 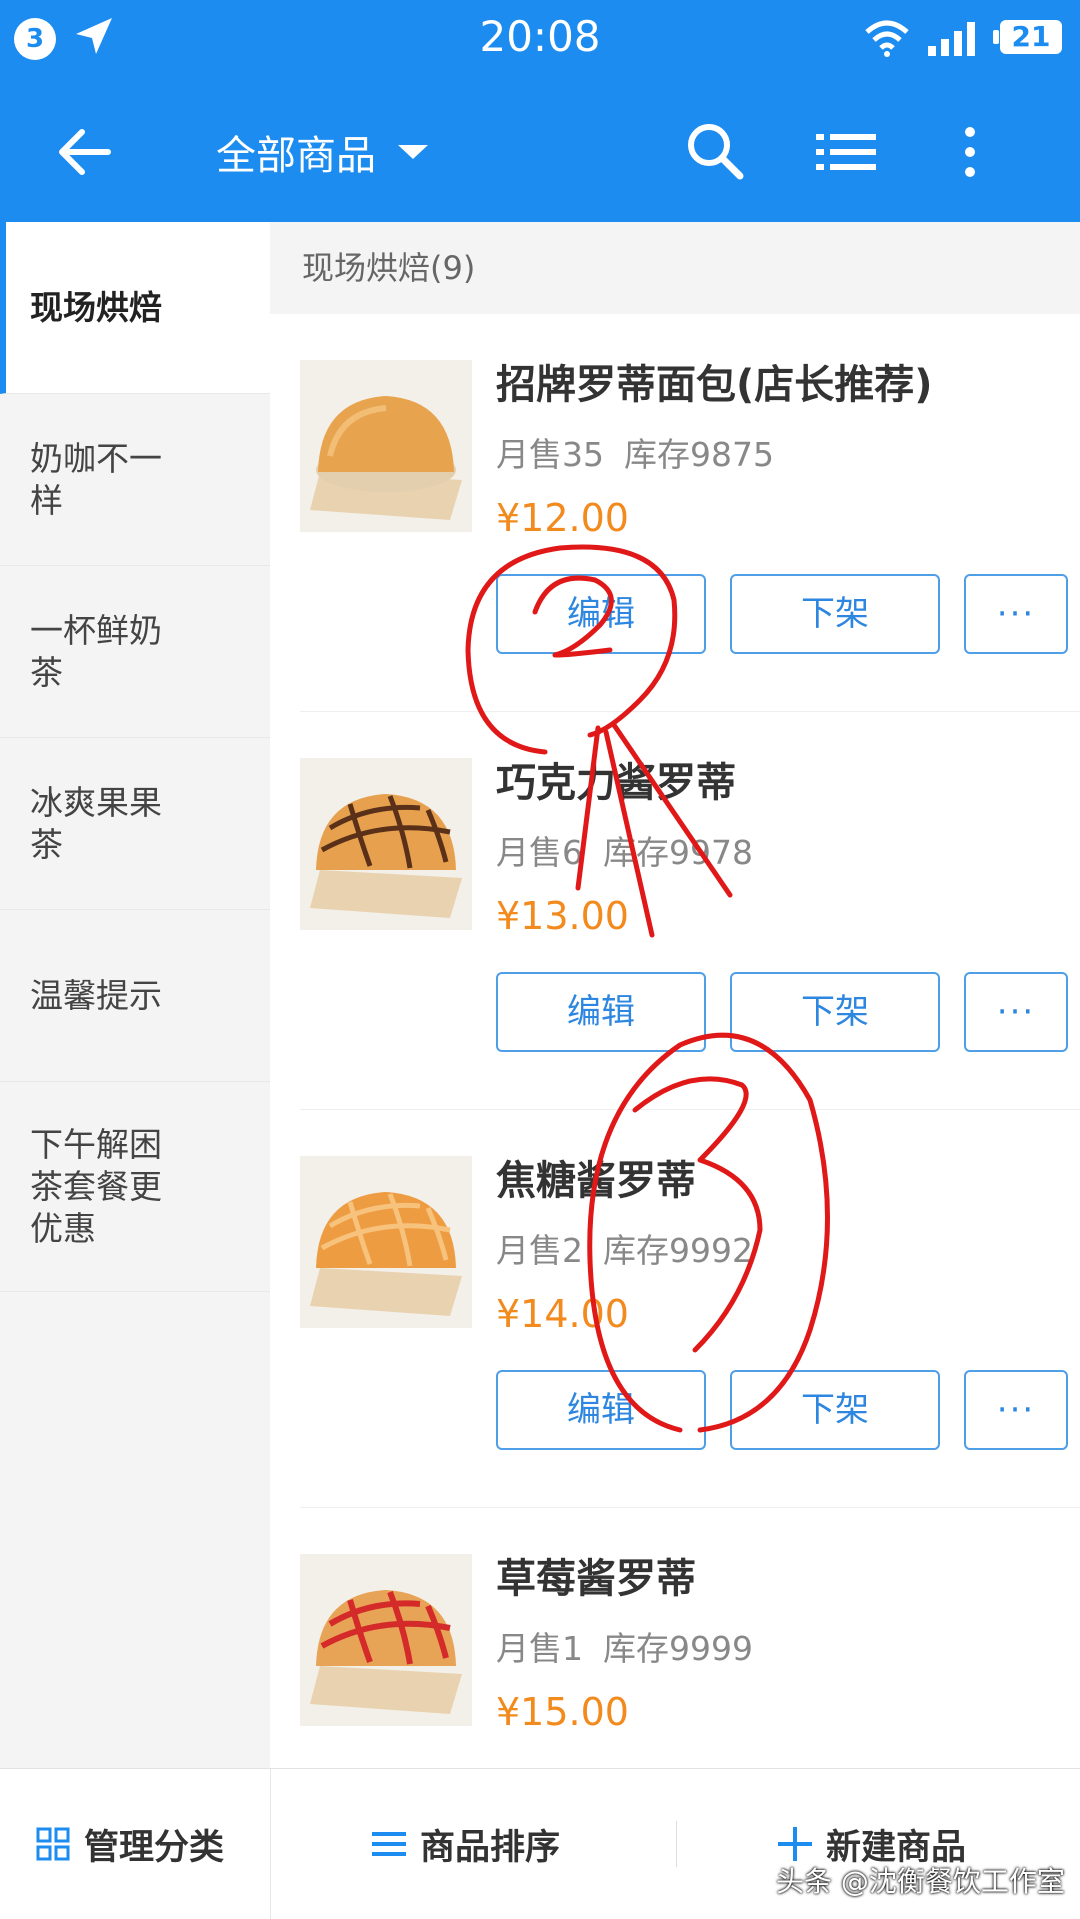 What do you see at coordinates (690, 911) in the screenshot?
I see `product-item: 巧克力酱罗蒂 月售6 库存9978 ¥13.00 编辑 下架 ···` at bounding box center [690, 911].